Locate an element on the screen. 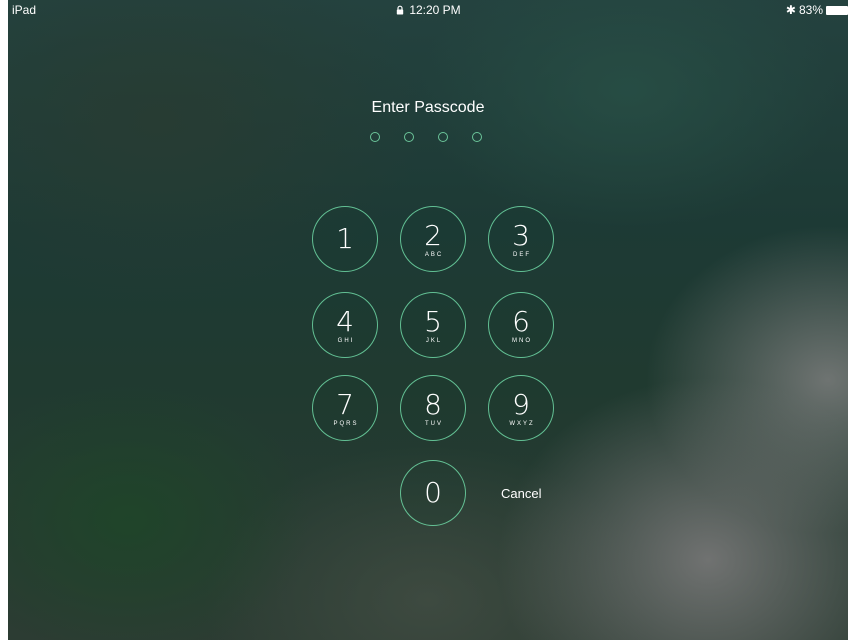 Image resolution: width=850 pixels, height=642 pixels. key-letters: PQRS is located at coordinates (346, 424).